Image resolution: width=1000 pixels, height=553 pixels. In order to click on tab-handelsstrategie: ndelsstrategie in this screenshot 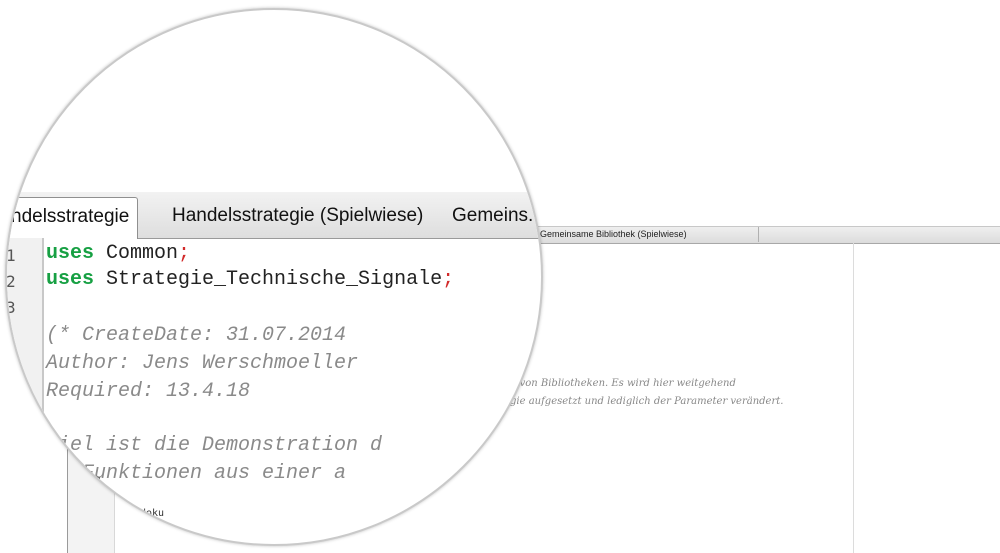, I will do `click(73, 218)`.